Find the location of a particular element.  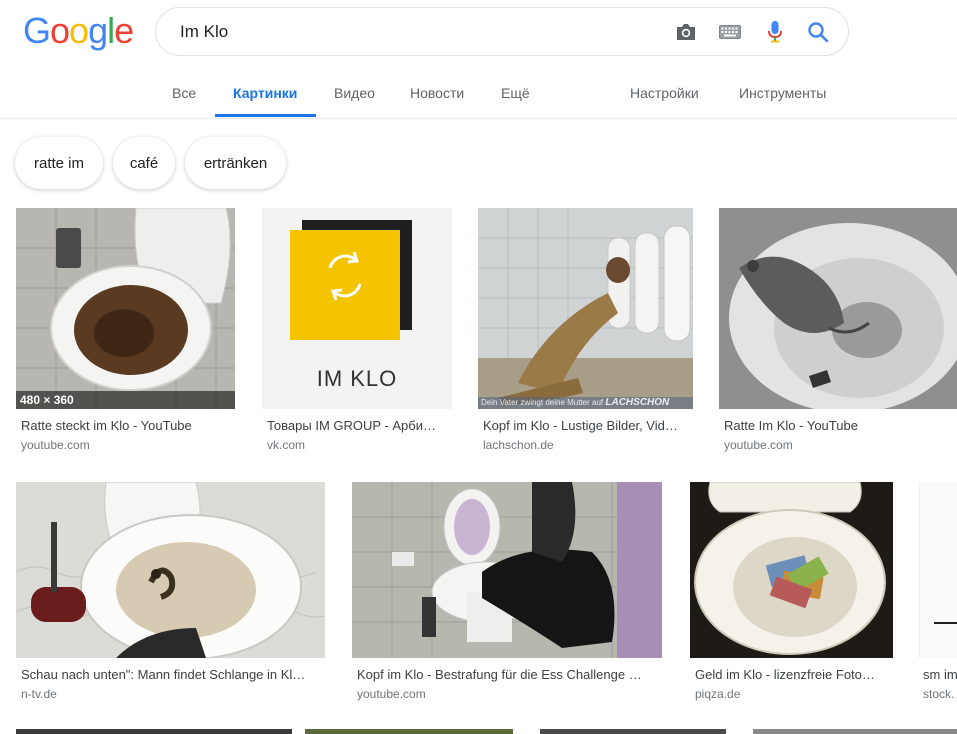

result-title: Ratte Im Klo - YouTube is located at coordinates (836, 425).